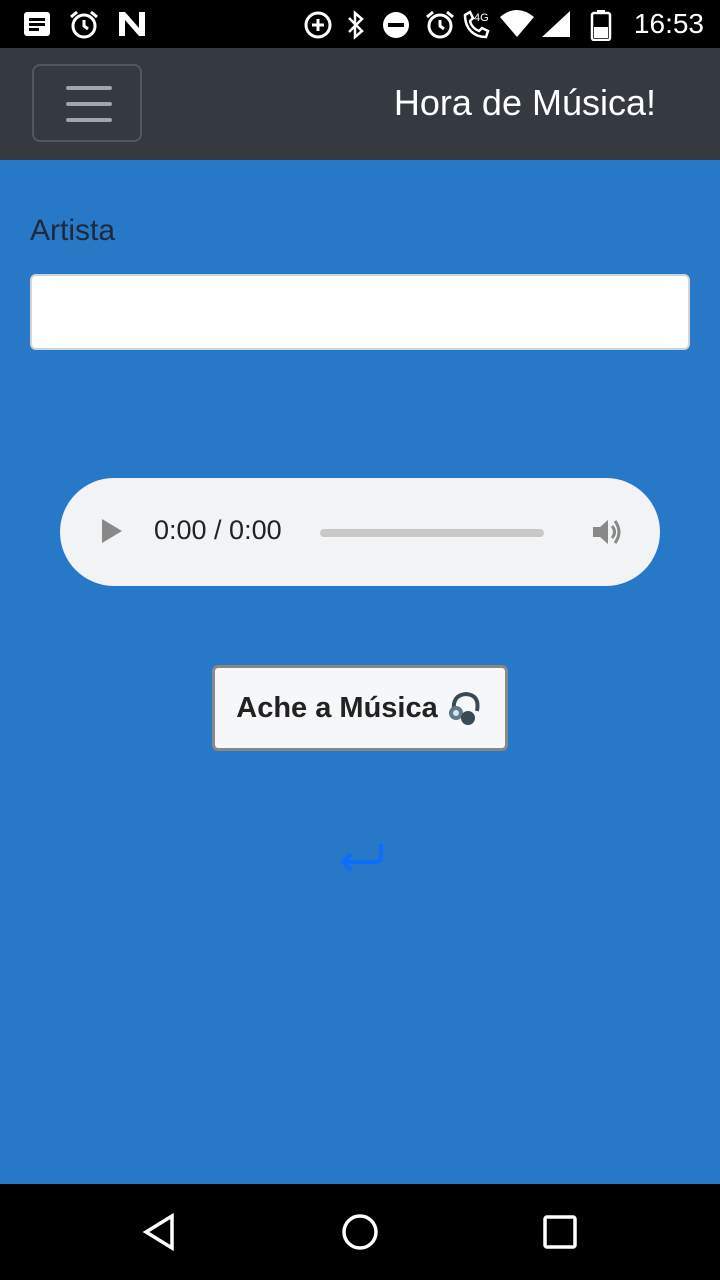  What do you see at coordinates (132, 24) in the screenshot?
I see `n-app-icon` at bounding box center [132, 24].